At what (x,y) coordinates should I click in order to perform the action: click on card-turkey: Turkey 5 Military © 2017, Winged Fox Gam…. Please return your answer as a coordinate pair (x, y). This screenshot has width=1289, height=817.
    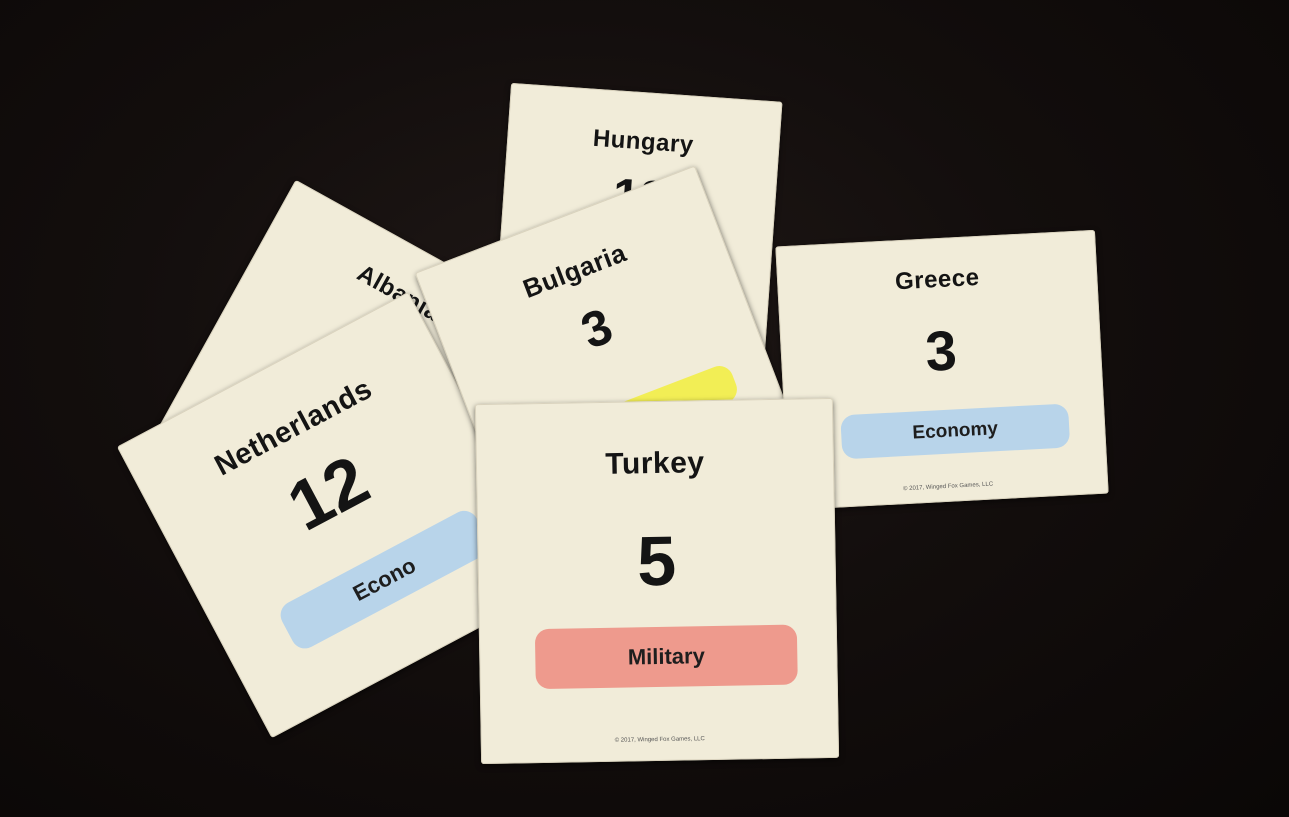
    Looking at the image, I should click on (657, 581).